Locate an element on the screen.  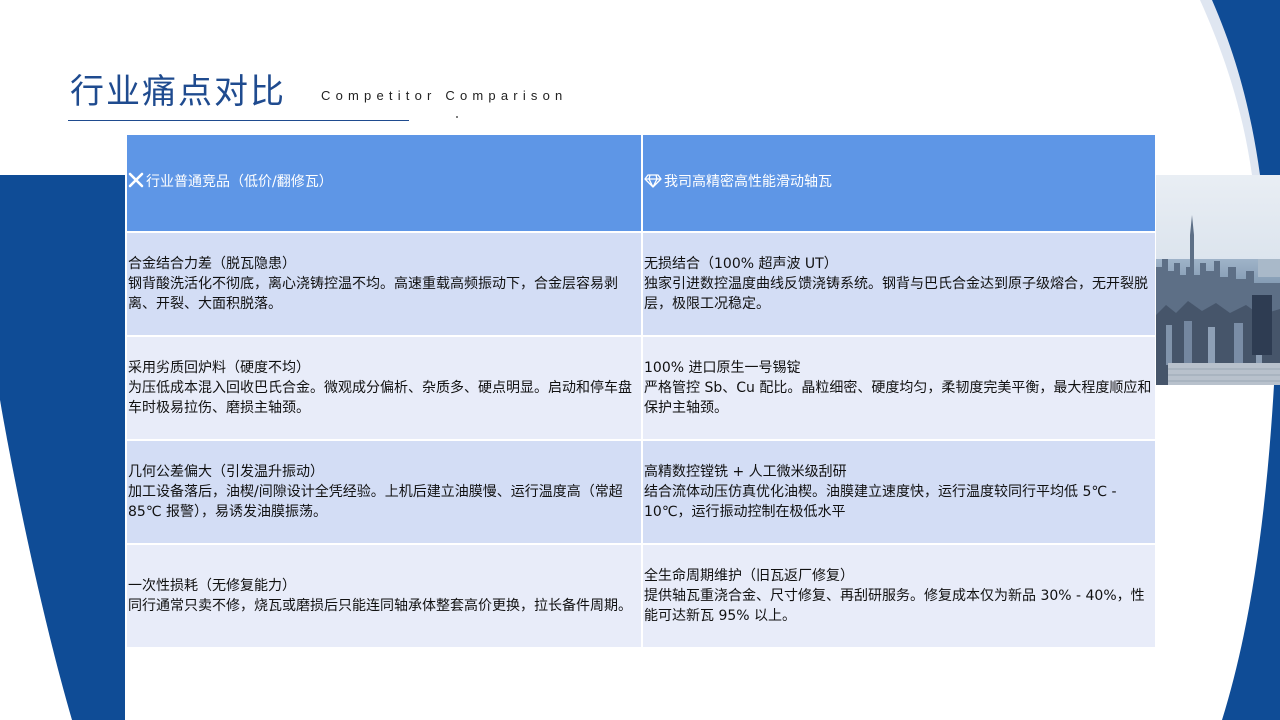
city-skyline-photo is located at coordinates (1218, 280).